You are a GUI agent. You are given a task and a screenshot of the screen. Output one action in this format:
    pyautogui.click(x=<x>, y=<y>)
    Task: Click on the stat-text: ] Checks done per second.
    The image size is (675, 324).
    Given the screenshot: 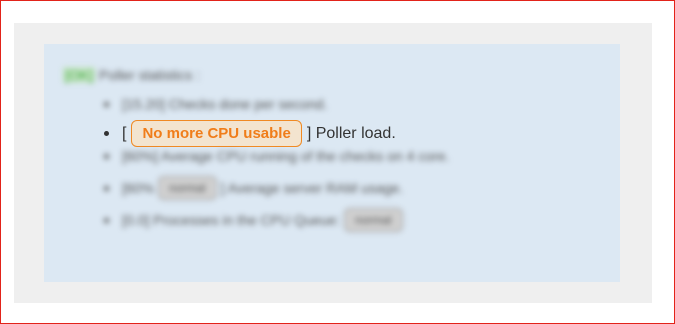 What is the action you would take?
    pyautogui.click(x=244, y=104)
    